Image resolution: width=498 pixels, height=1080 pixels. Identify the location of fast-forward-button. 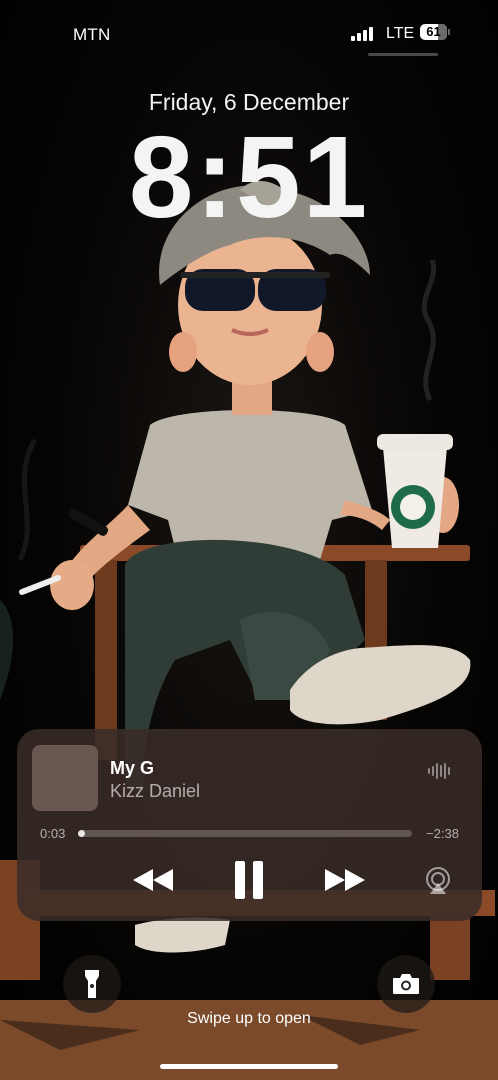
(345, 880).